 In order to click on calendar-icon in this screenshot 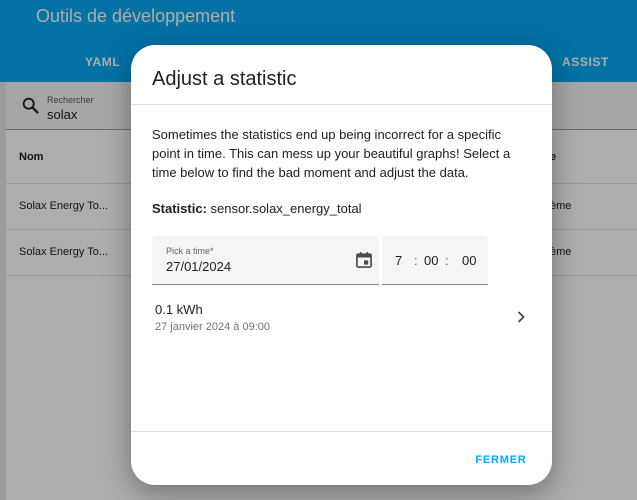, I will do `click(364, 260)`.